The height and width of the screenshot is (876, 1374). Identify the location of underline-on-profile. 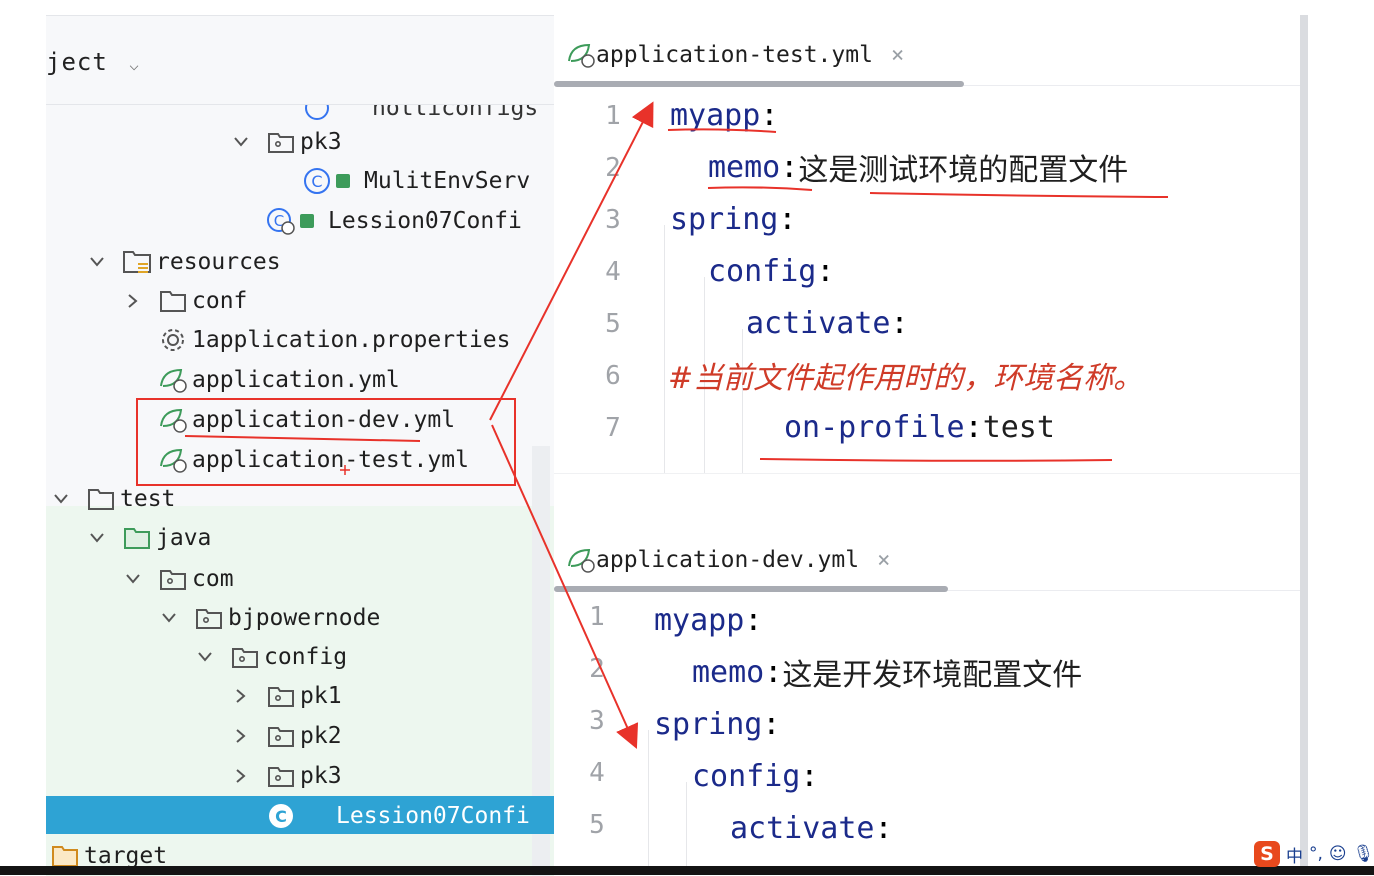
(936, 460).